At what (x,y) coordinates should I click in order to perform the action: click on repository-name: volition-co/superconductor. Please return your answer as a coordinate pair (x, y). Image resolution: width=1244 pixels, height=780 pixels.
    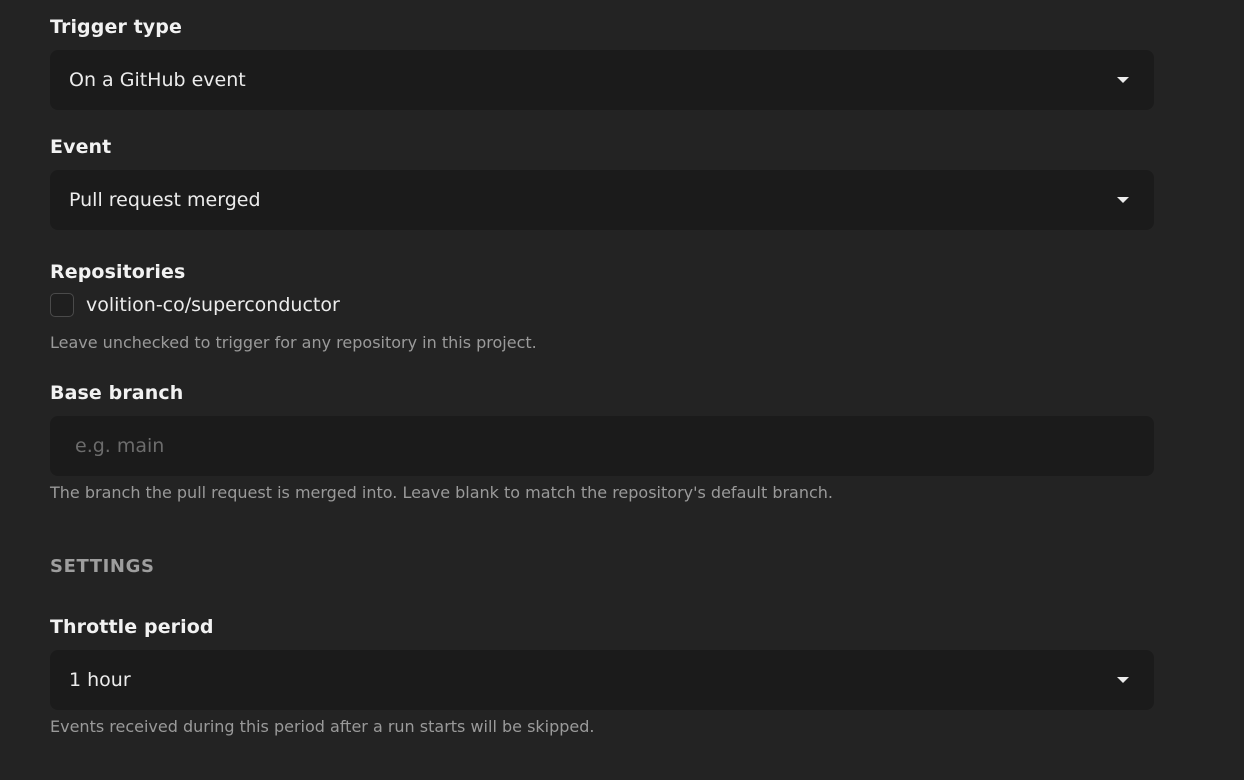
    Looking at the image, I should click on (213, 305).